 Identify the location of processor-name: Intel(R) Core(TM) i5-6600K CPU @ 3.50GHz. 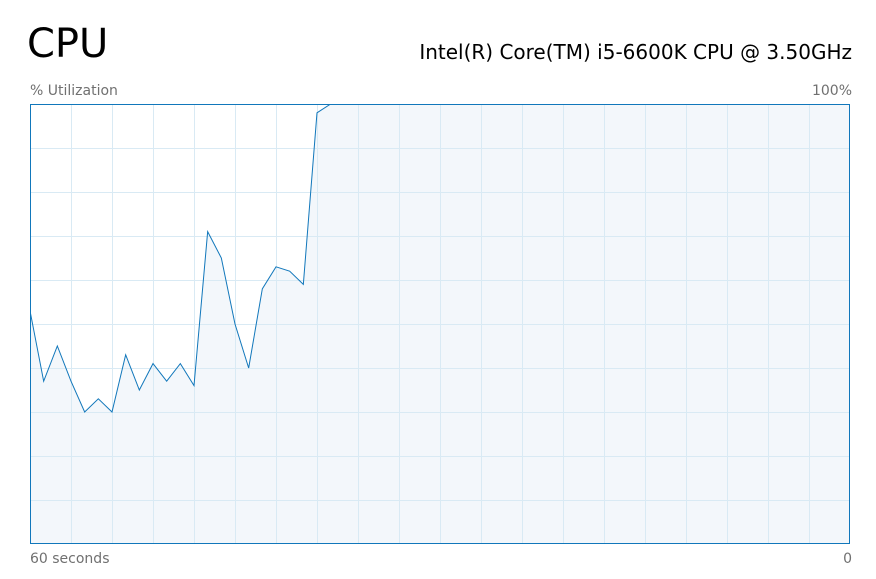
(635, 52).